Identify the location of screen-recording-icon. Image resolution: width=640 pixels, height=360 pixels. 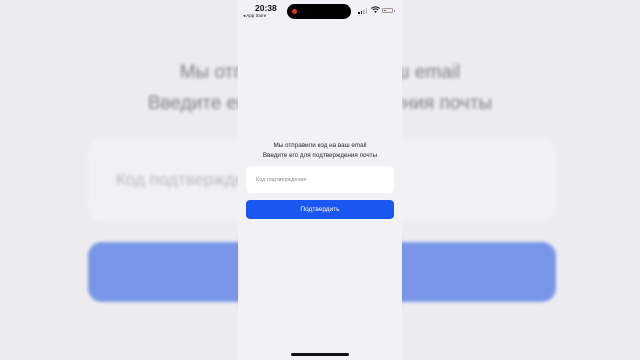
(294, 11).